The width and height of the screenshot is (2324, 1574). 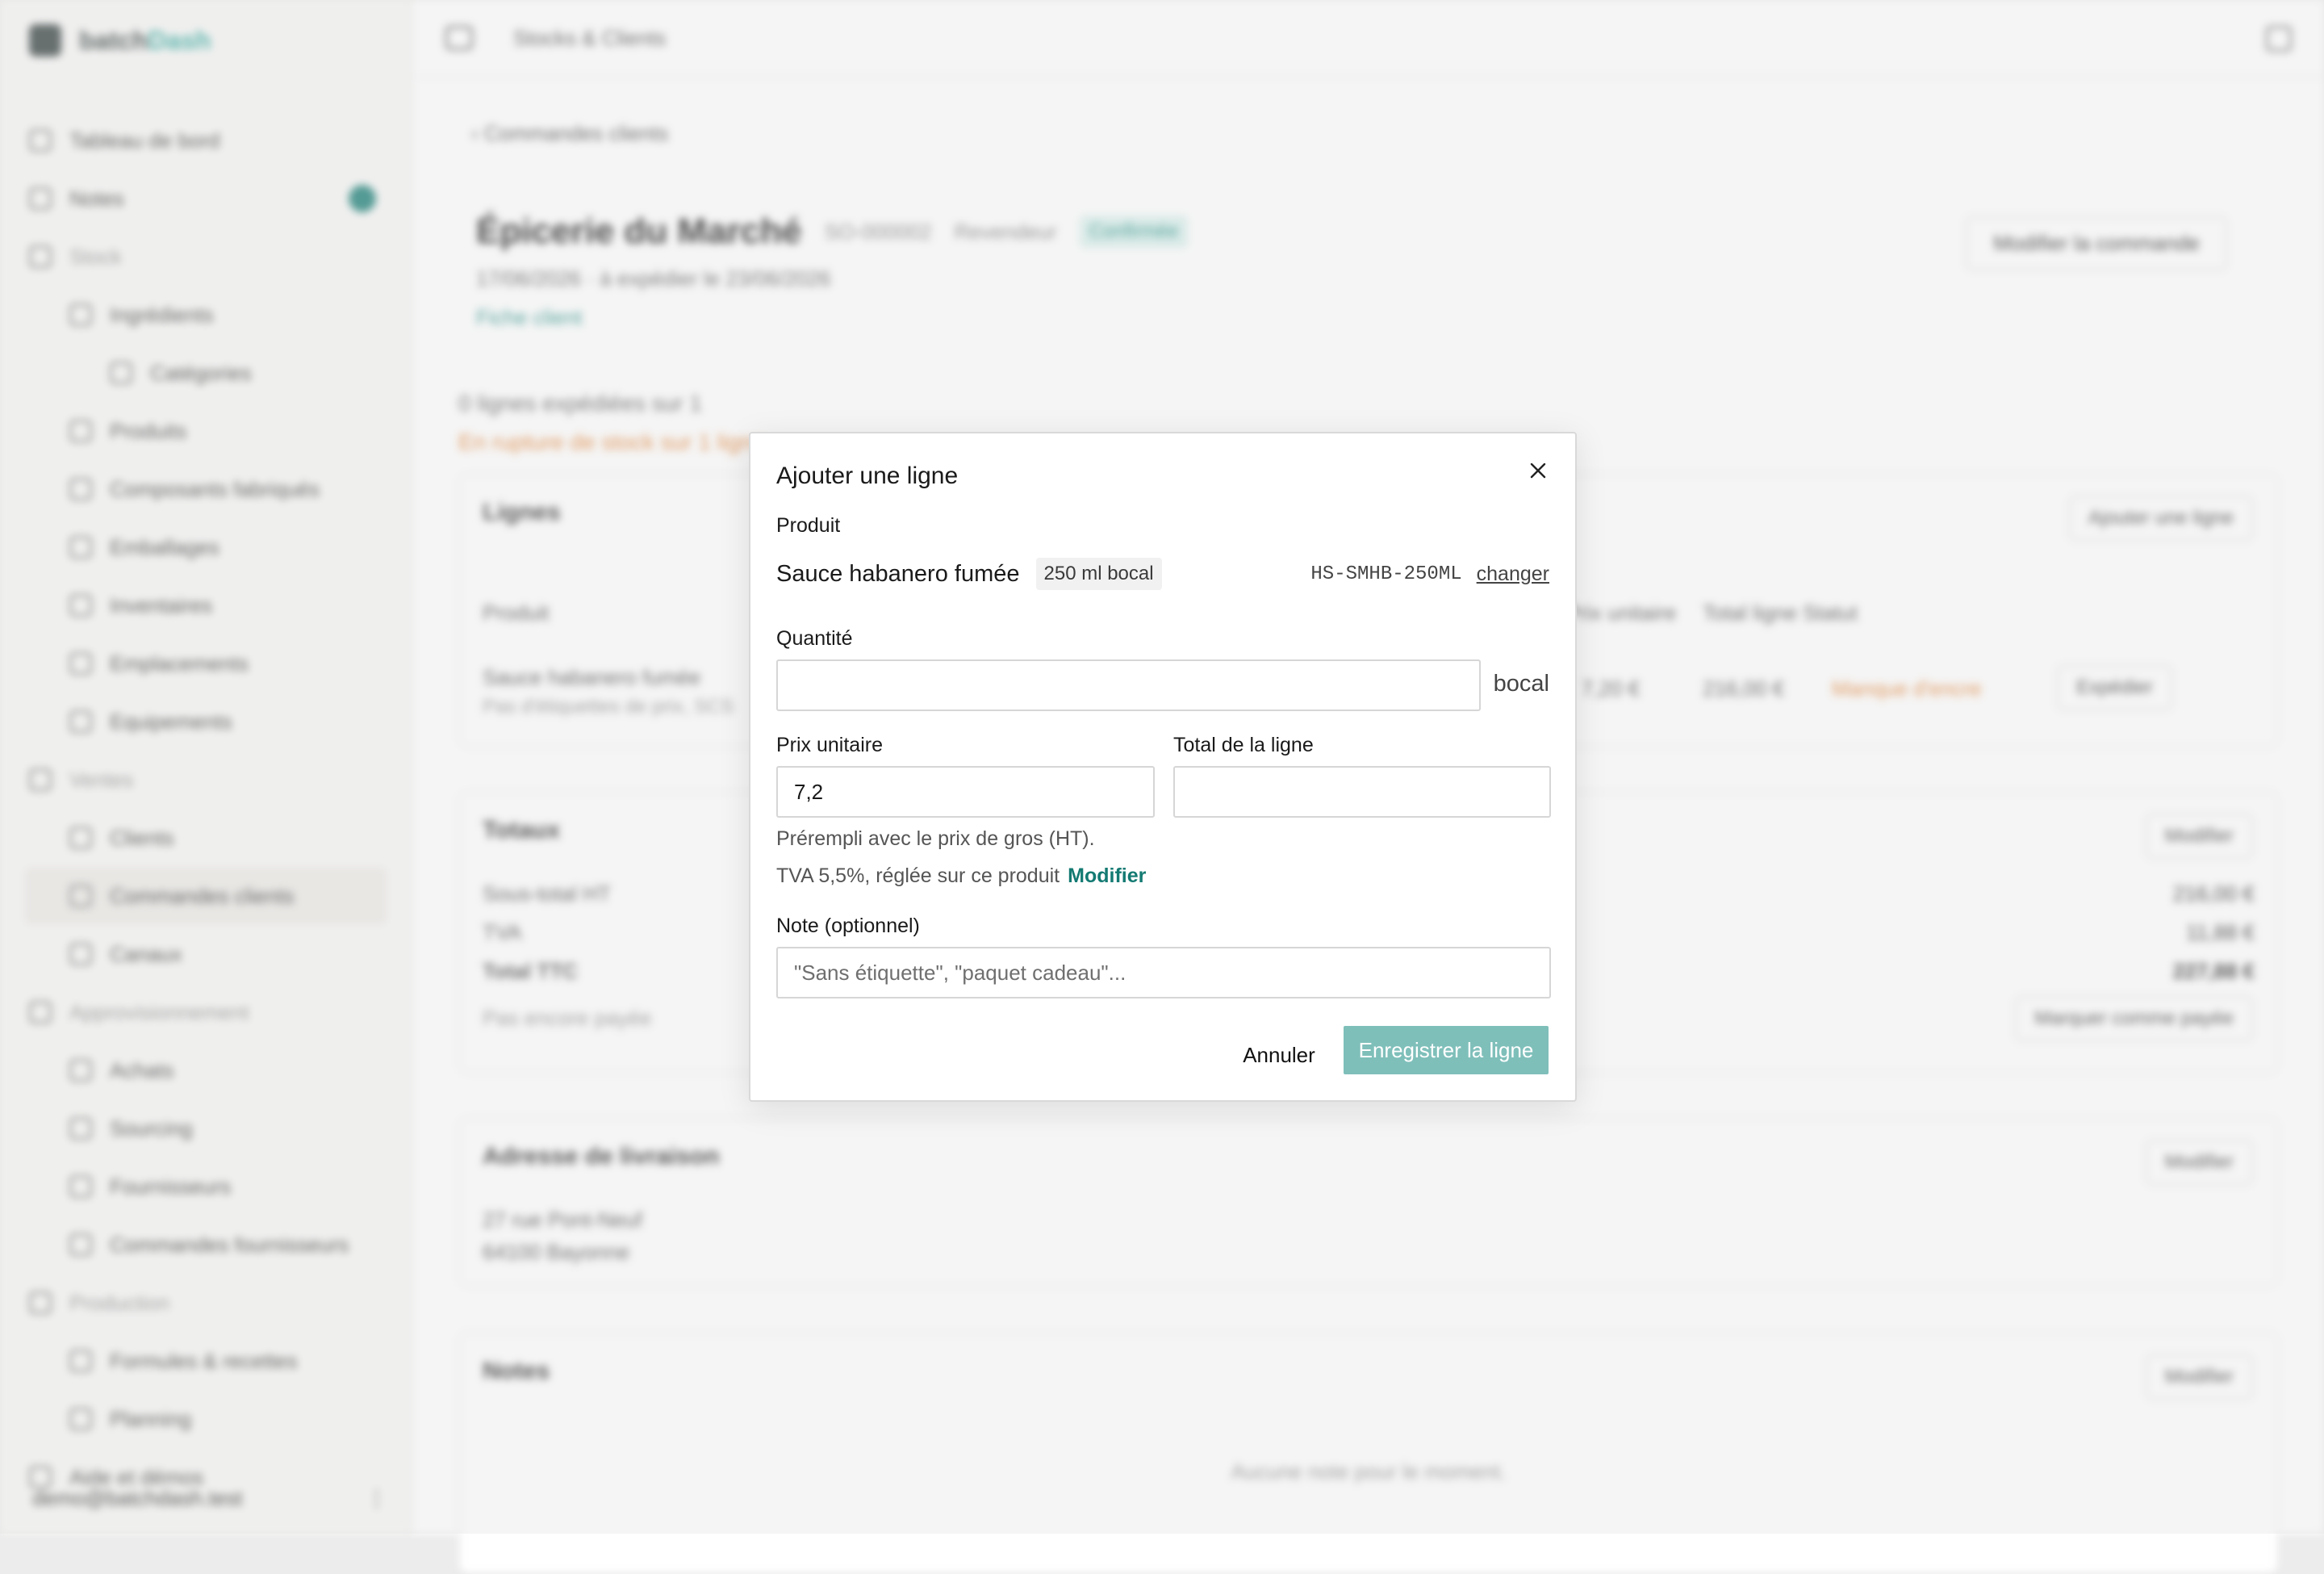 I want to click on unit-price-input, so click(x=965, y=792).